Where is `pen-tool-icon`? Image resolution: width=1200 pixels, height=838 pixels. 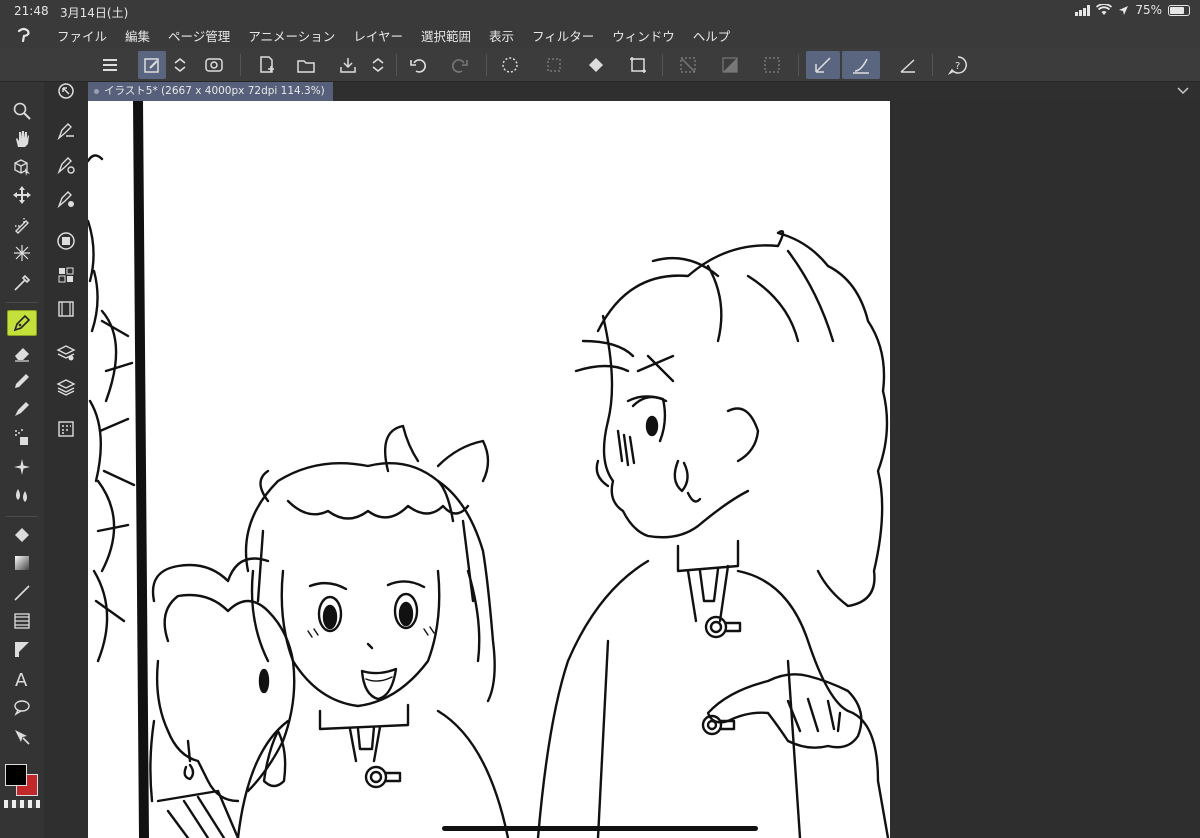
pen-tool-icon is located at coordinates (22, 323).